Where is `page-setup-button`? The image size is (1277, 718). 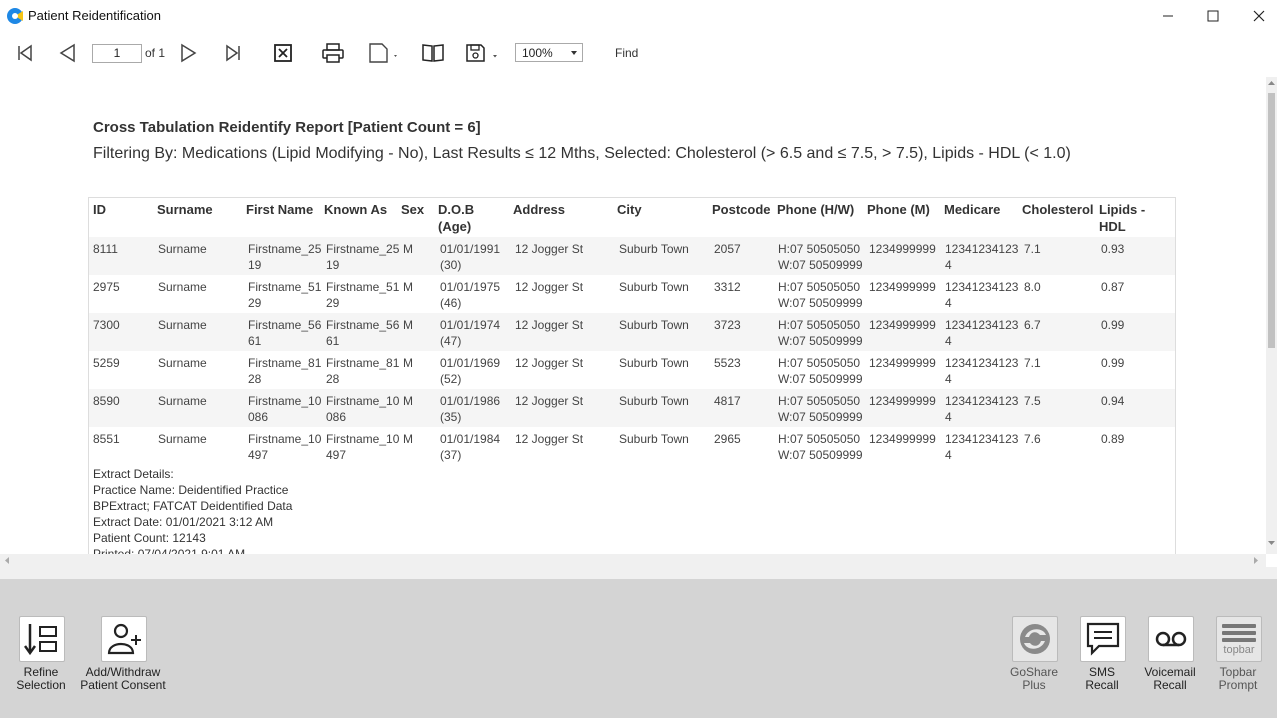 page-setup-button is located at coordinates (384, 53).